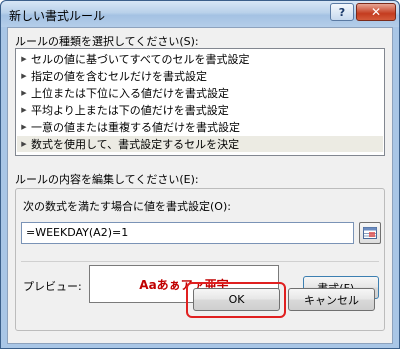 The height and width of the screenshot is (349, 400). I want to click on rule-type-item-label: セルの値に基づいてすべてのセルを書式設定, so click(140, 59).